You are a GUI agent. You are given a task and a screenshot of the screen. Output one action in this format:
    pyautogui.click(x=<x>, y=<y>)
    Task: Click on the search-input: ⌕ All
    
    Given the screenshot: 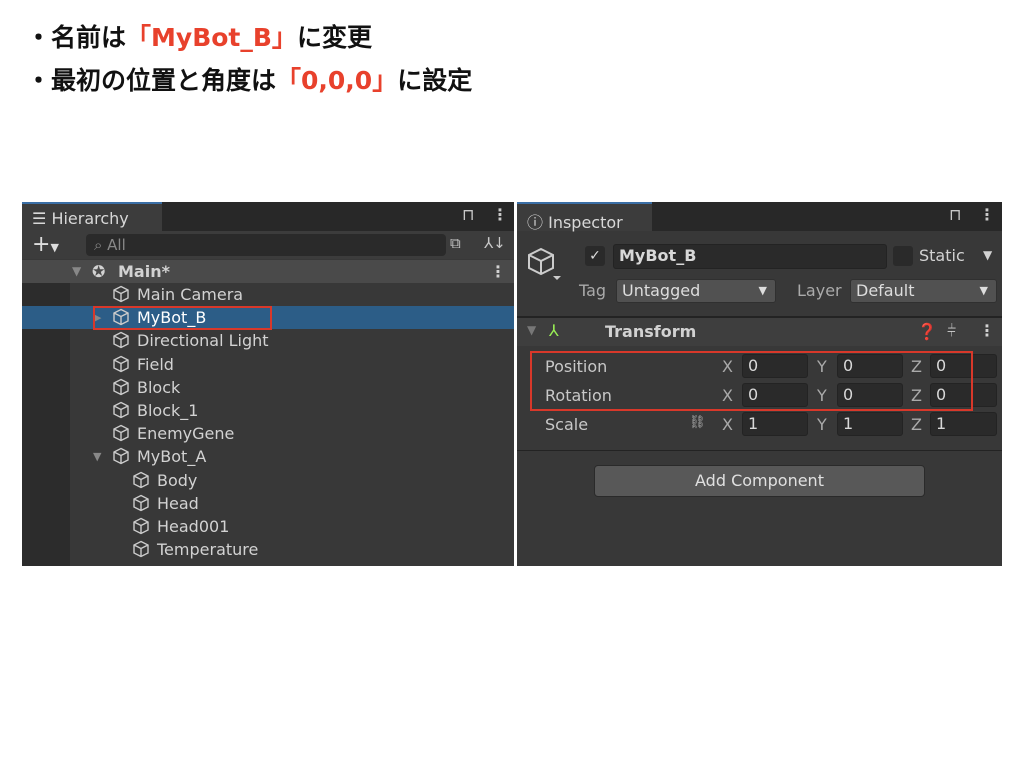 What is the action you would take?
    pyautogui.click(x=266, y=245)
    